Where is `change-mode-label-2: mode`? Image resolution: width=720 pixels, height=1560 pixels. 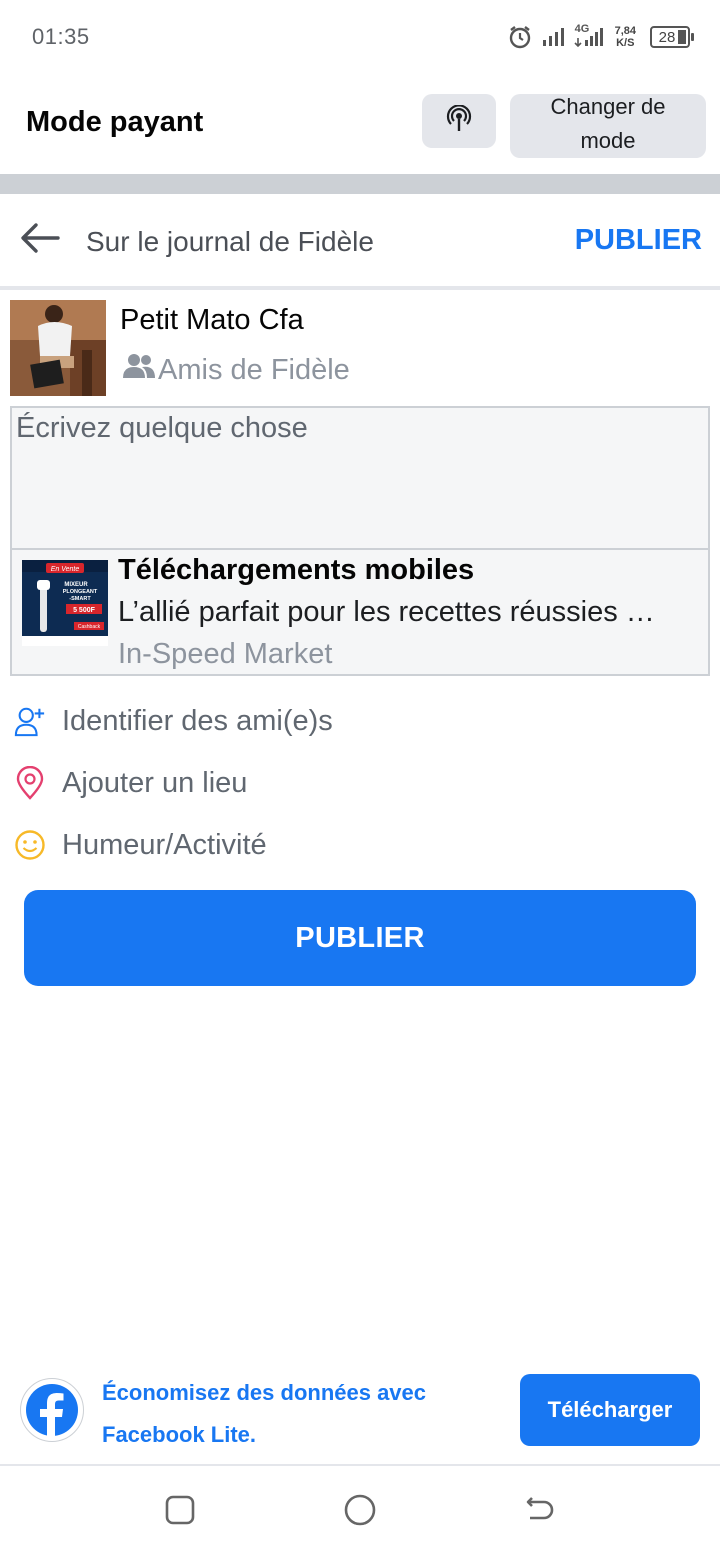
change-mode-label-2: mode is located at coordinates (608, 140).